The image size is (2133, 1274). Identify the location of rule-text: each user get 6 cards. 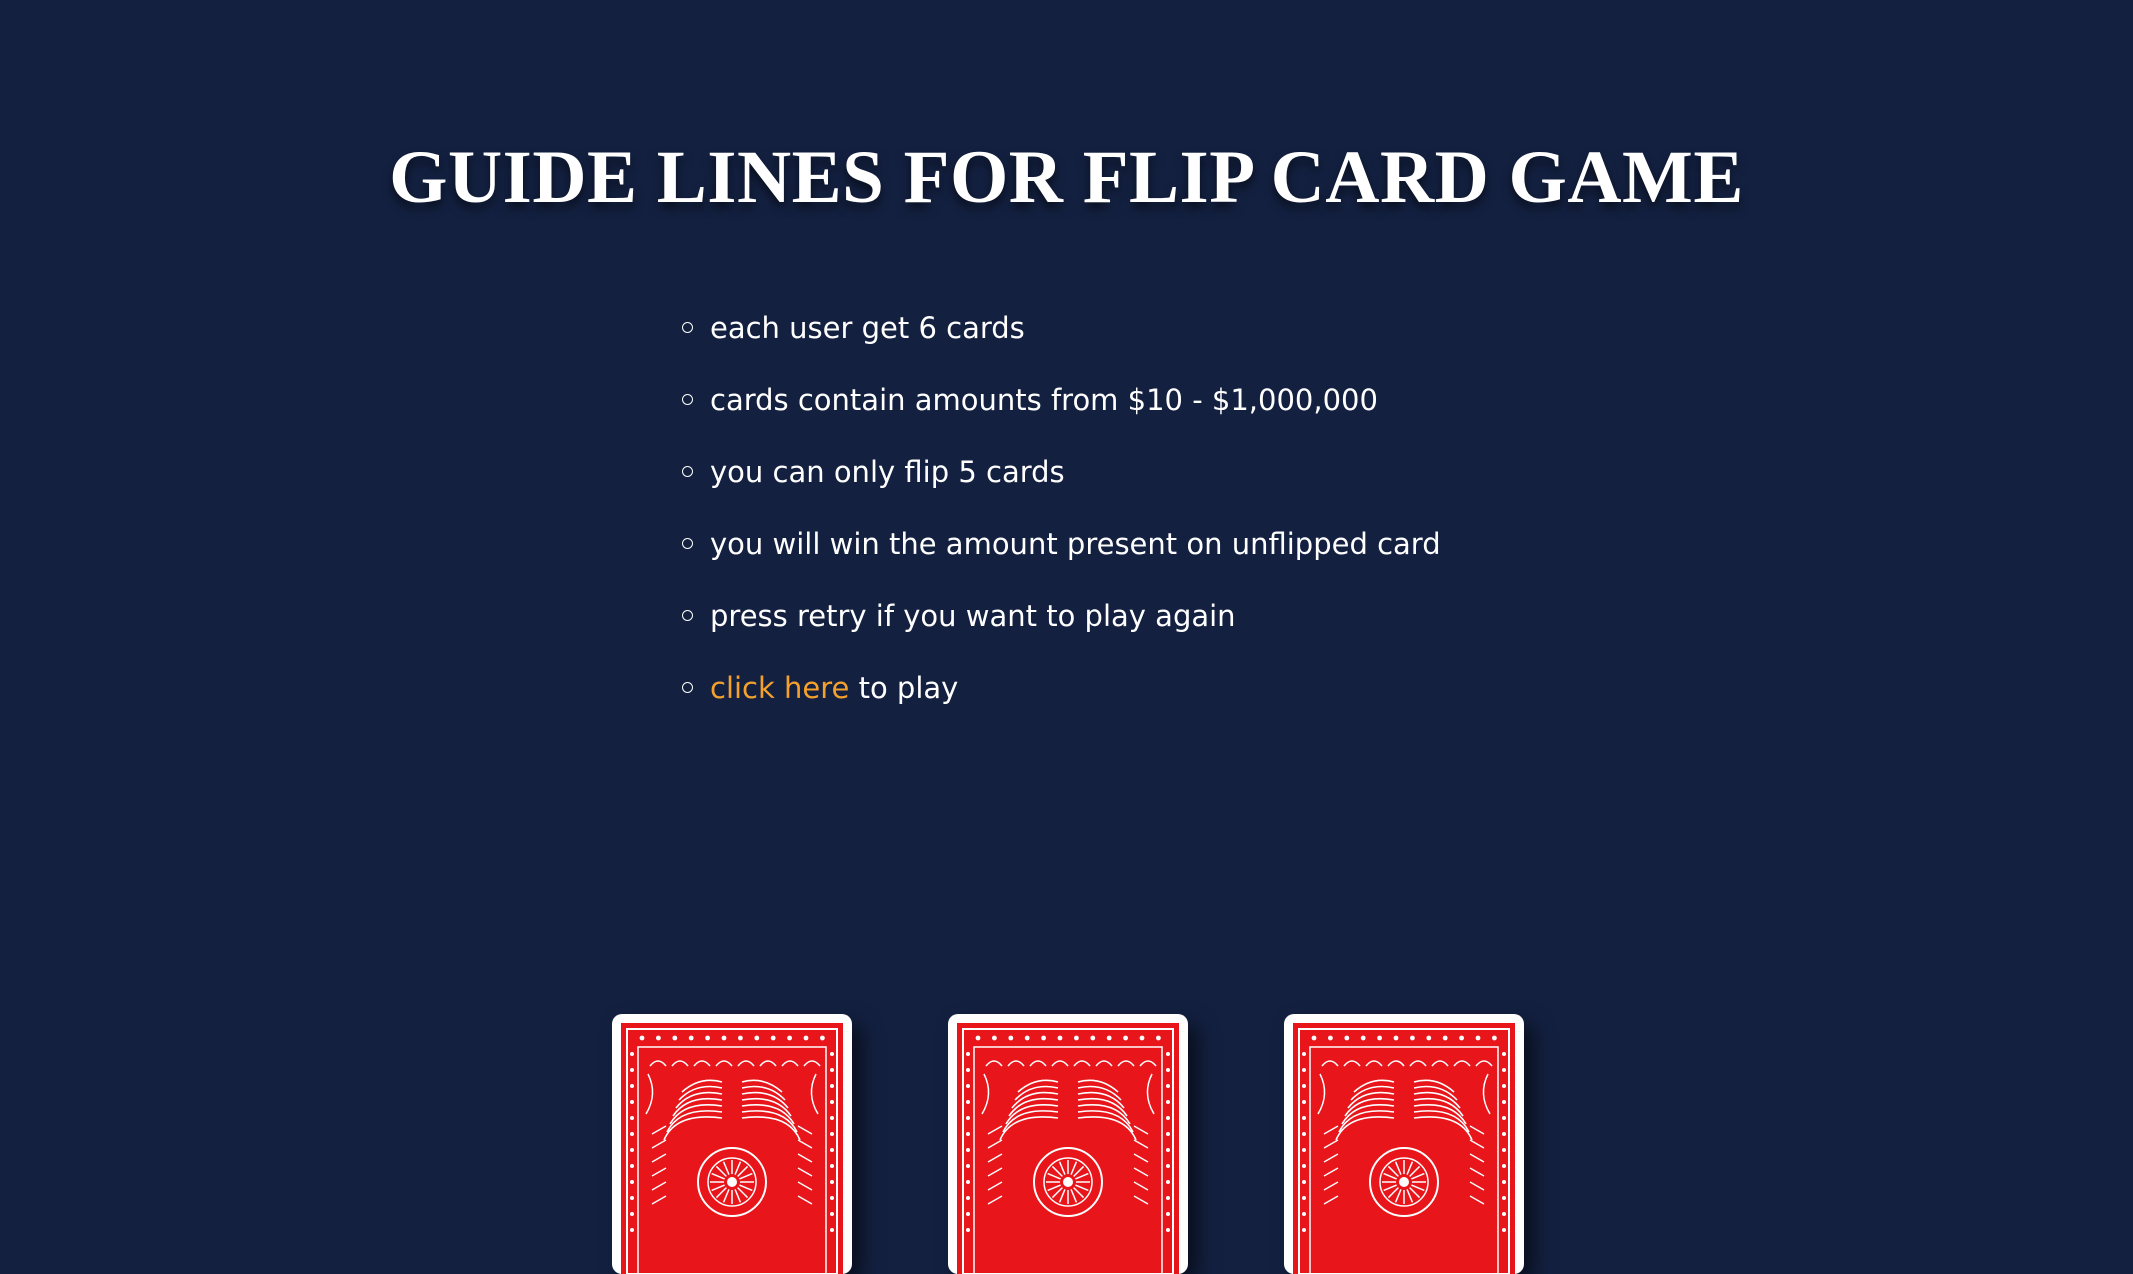
(867, 328).